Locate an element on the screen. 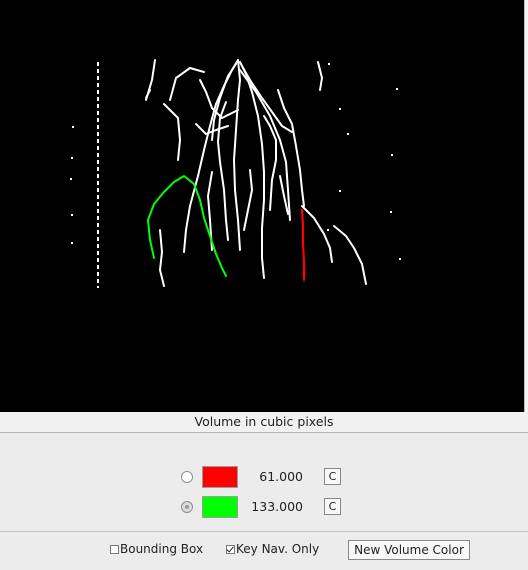 The width and height of the screenshot is (528, 570). volume-row-red: 61.000 C is located at coordinates (264, 478).